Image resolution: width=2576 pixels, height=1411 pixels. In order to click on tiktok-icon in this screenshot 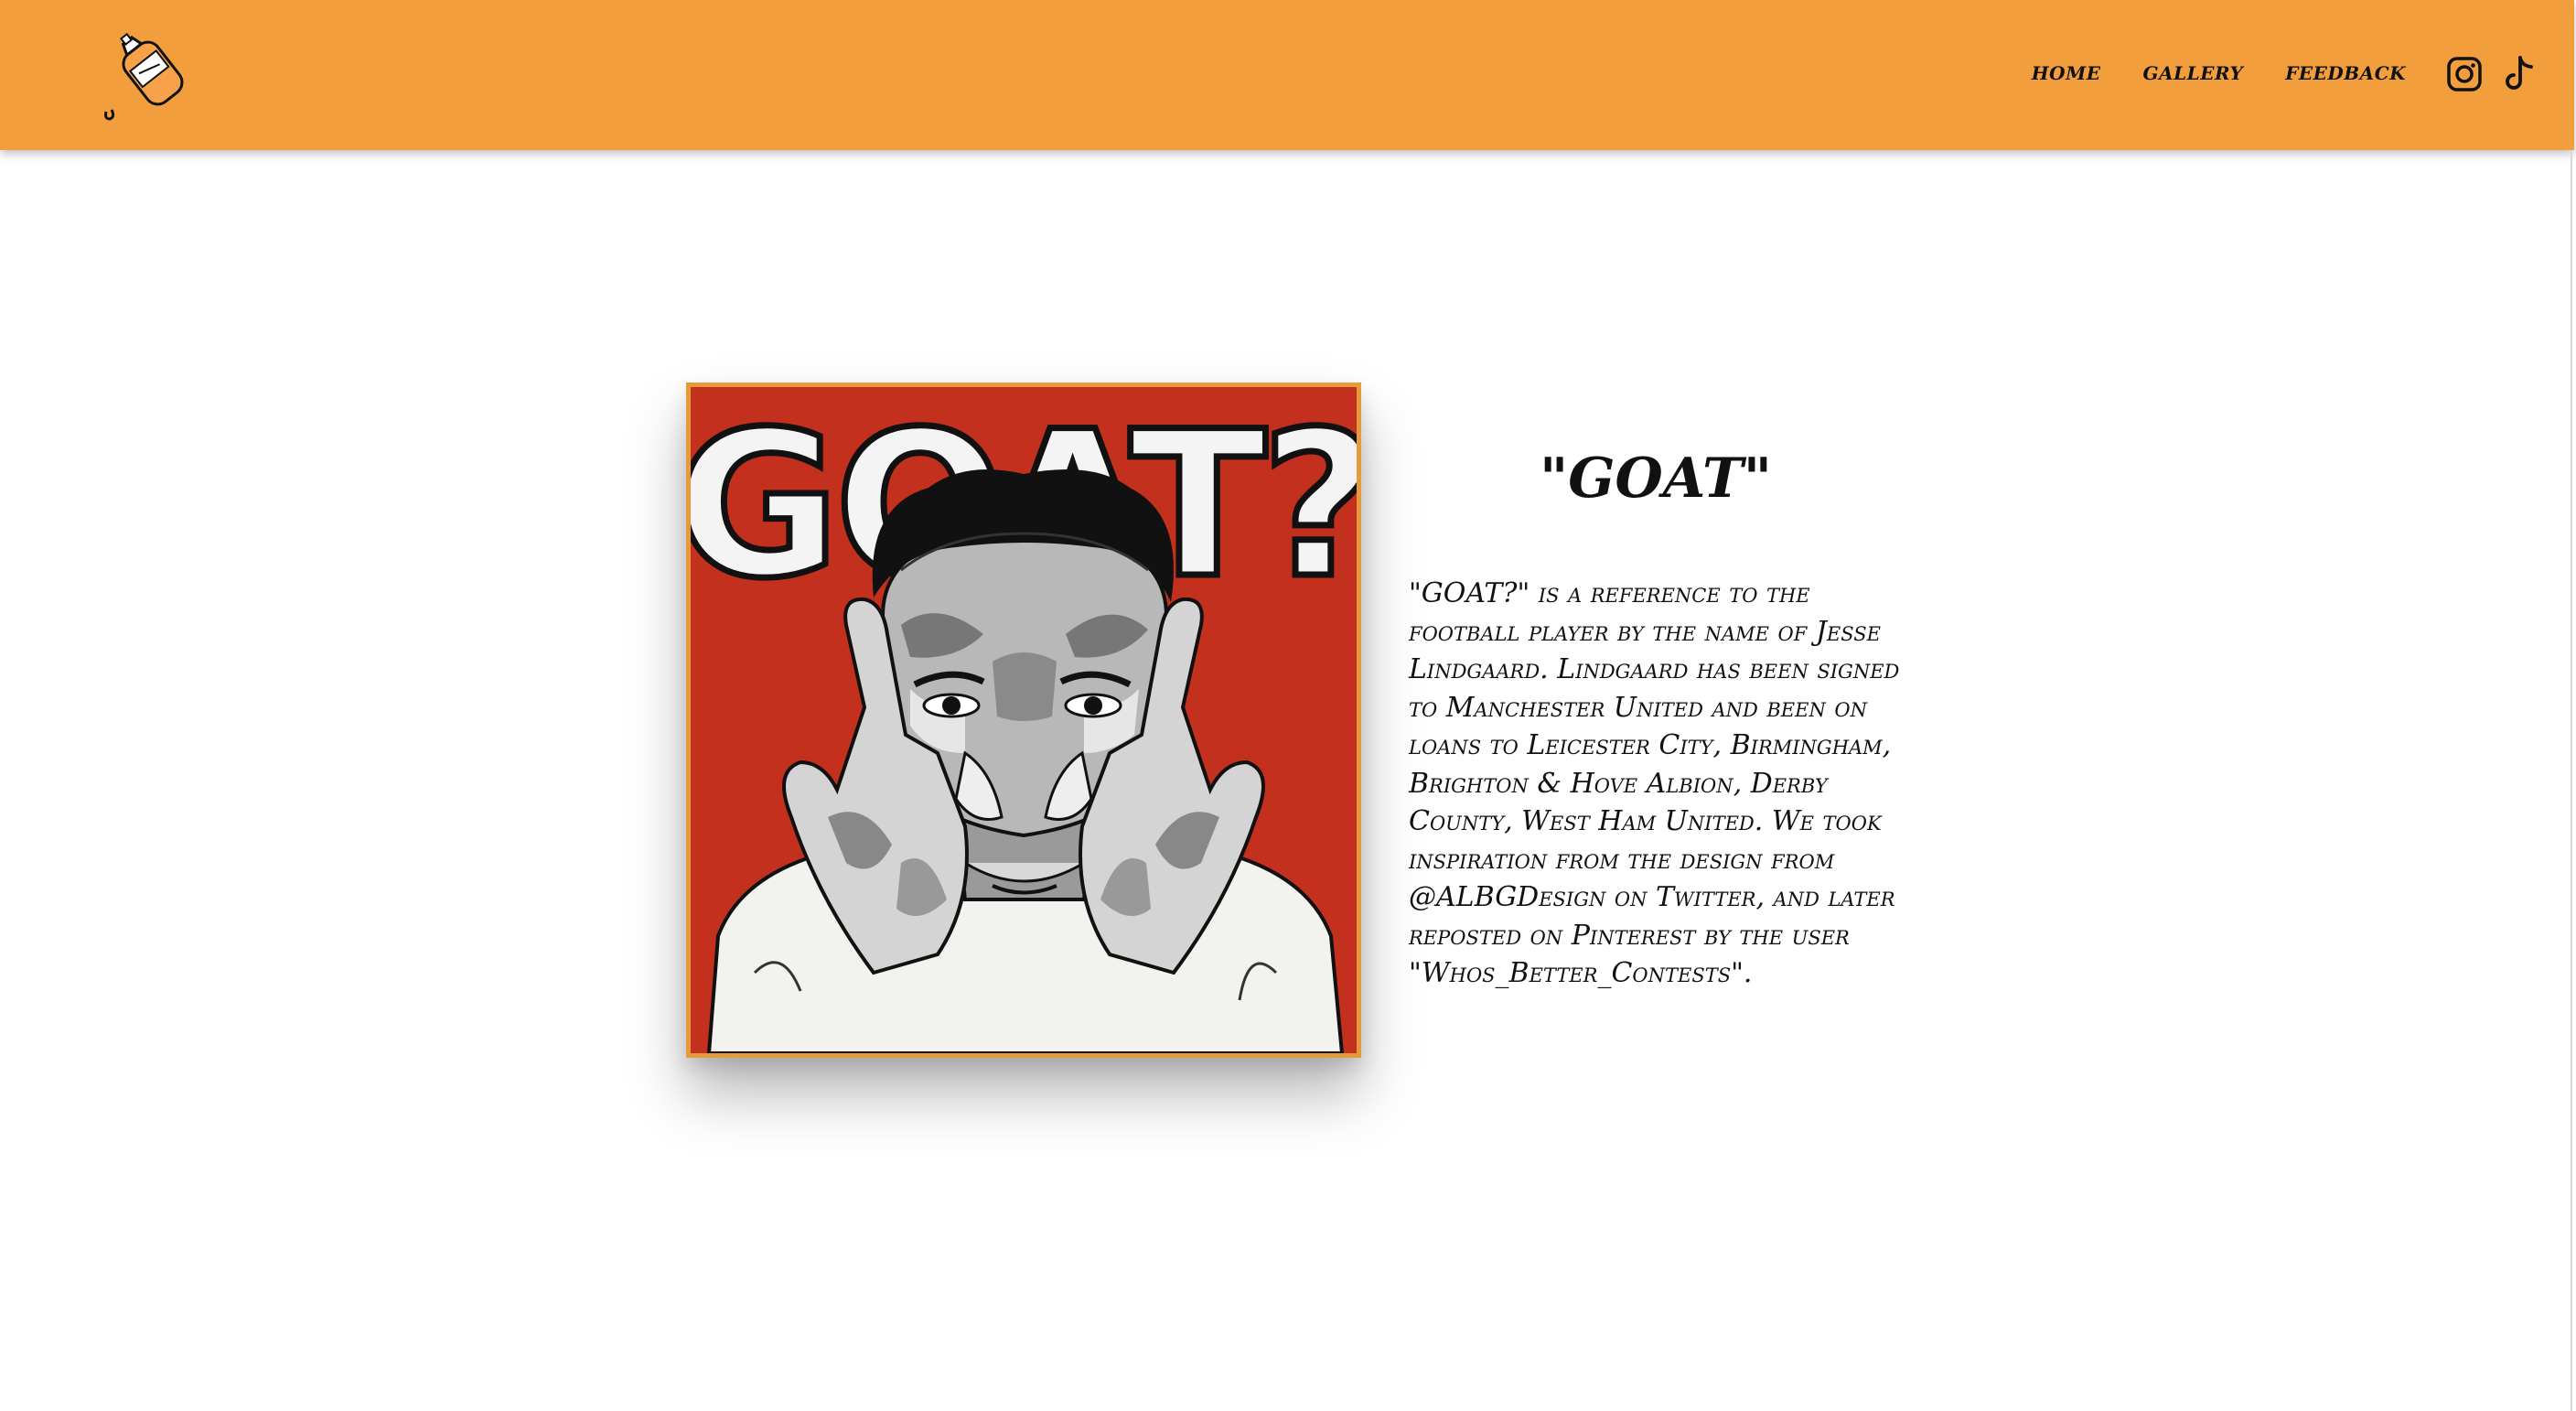, I will do `click(2520, 73)`.